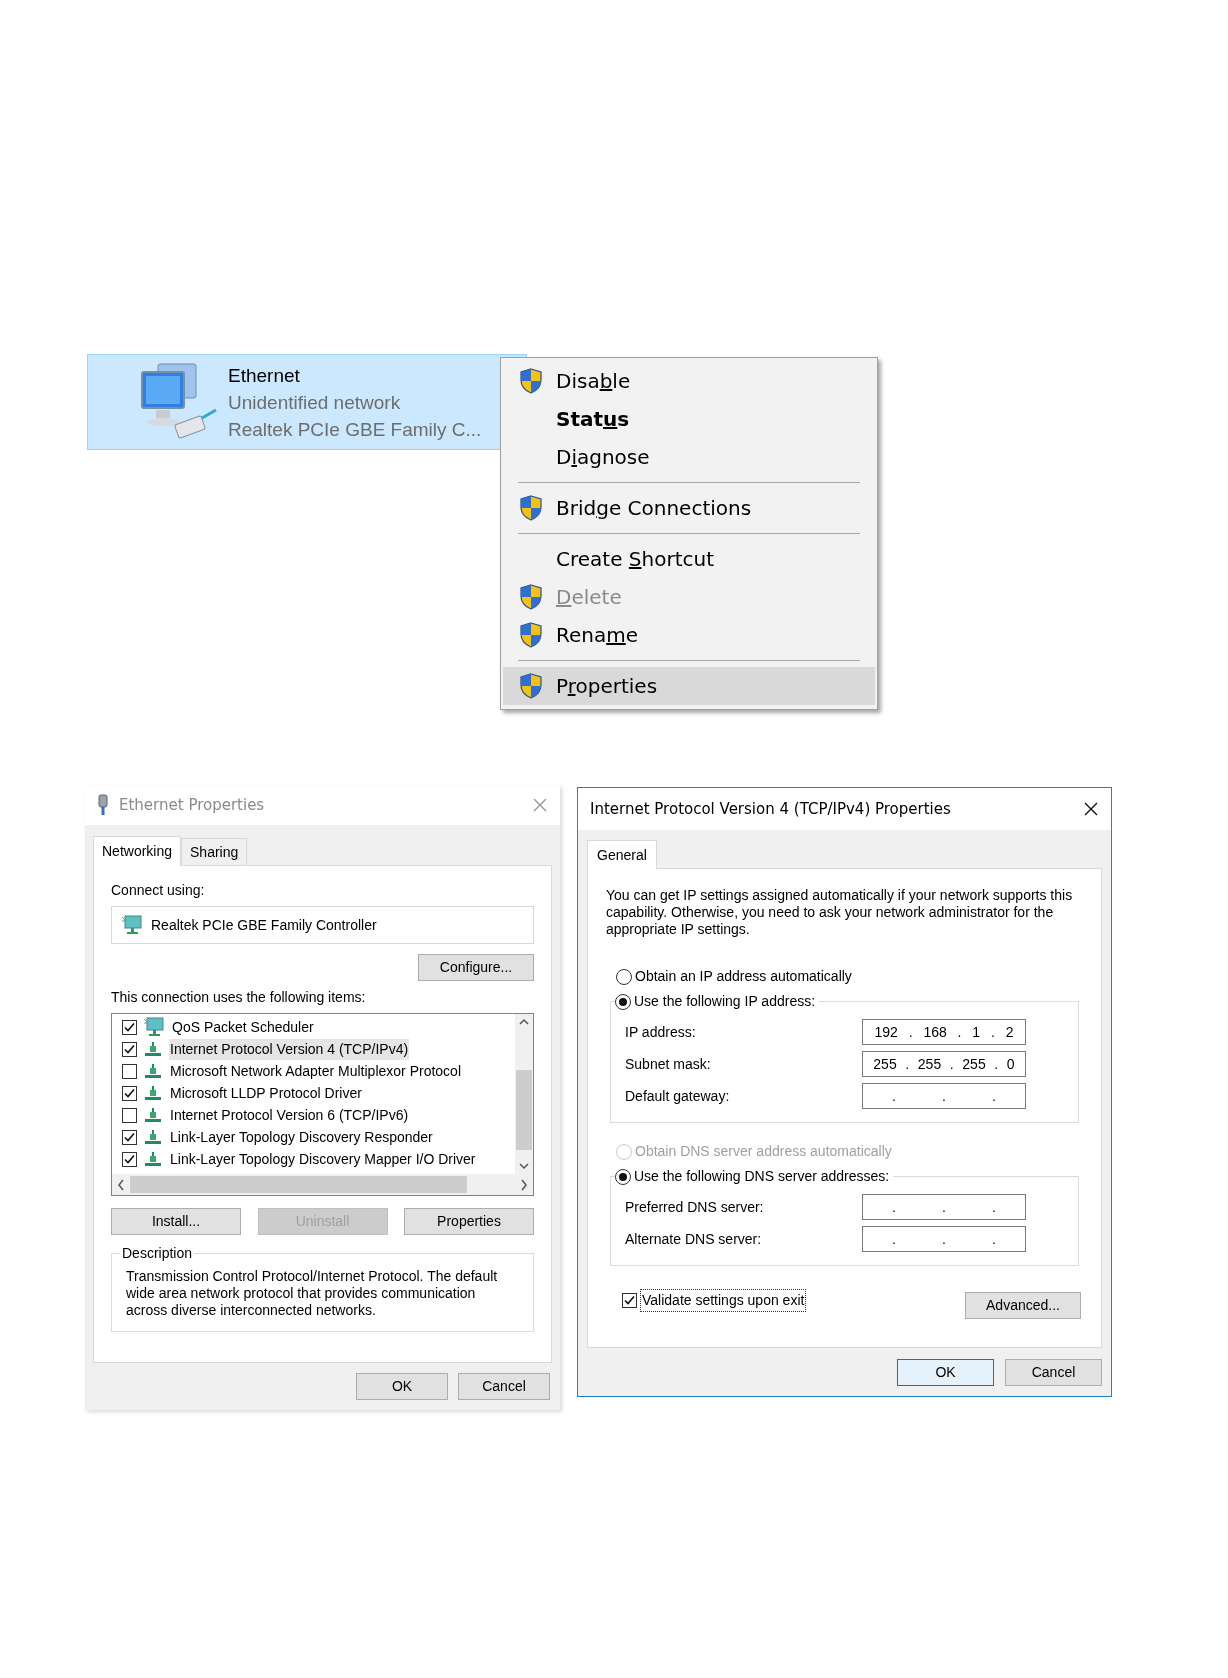 Image resolution: width=1228 pixels, height=1678 pixels. I want to click on radio-label: Obtain an IP address automatically, so click(743, 976).